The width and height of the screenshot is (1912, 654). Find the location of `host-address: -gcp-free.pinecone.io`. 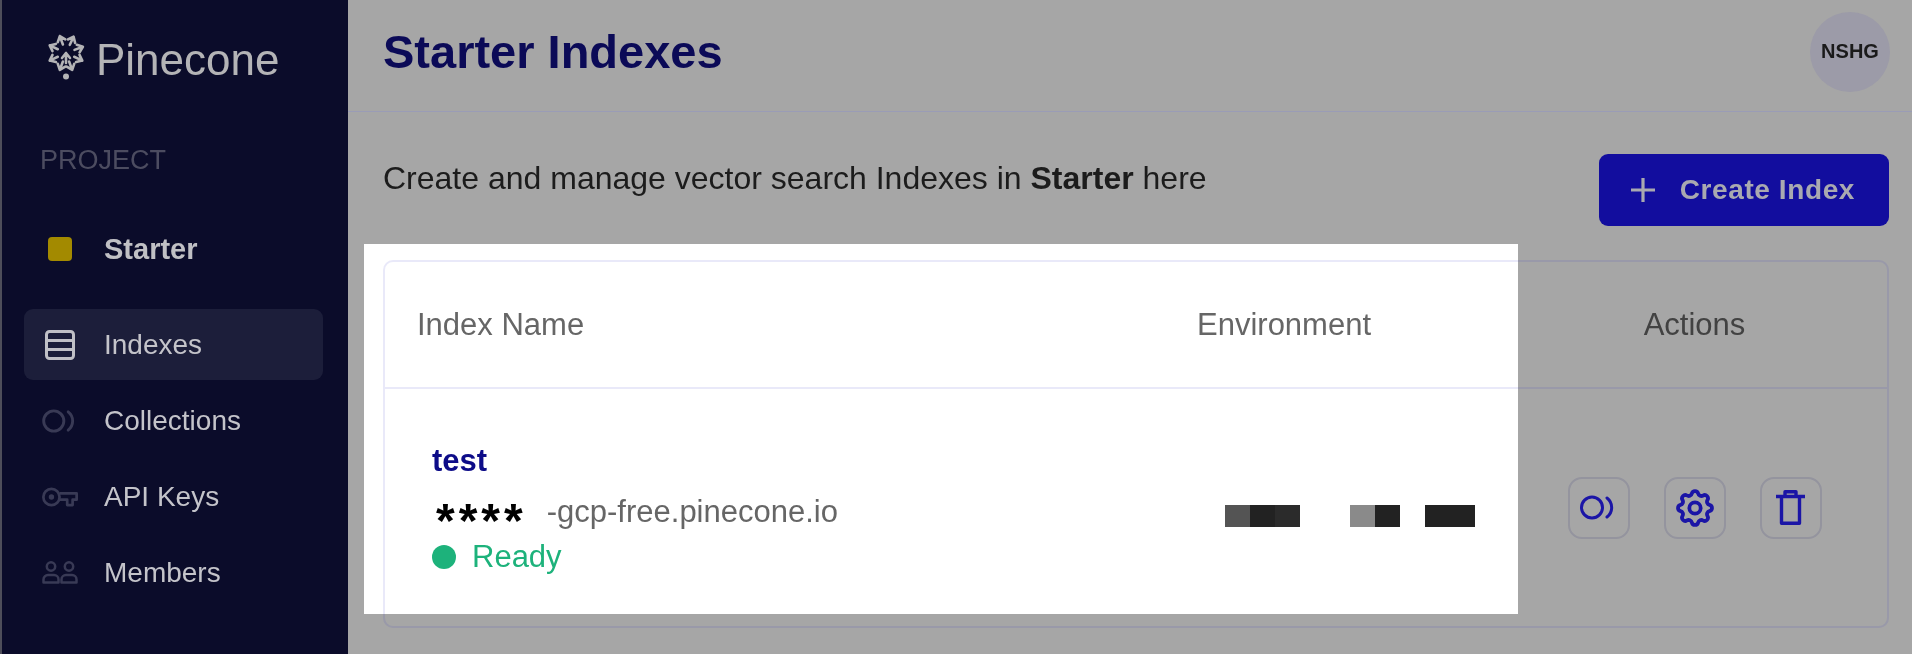

host-address: -gcp-free.pinecone.io is located at coordinates (692, 511).